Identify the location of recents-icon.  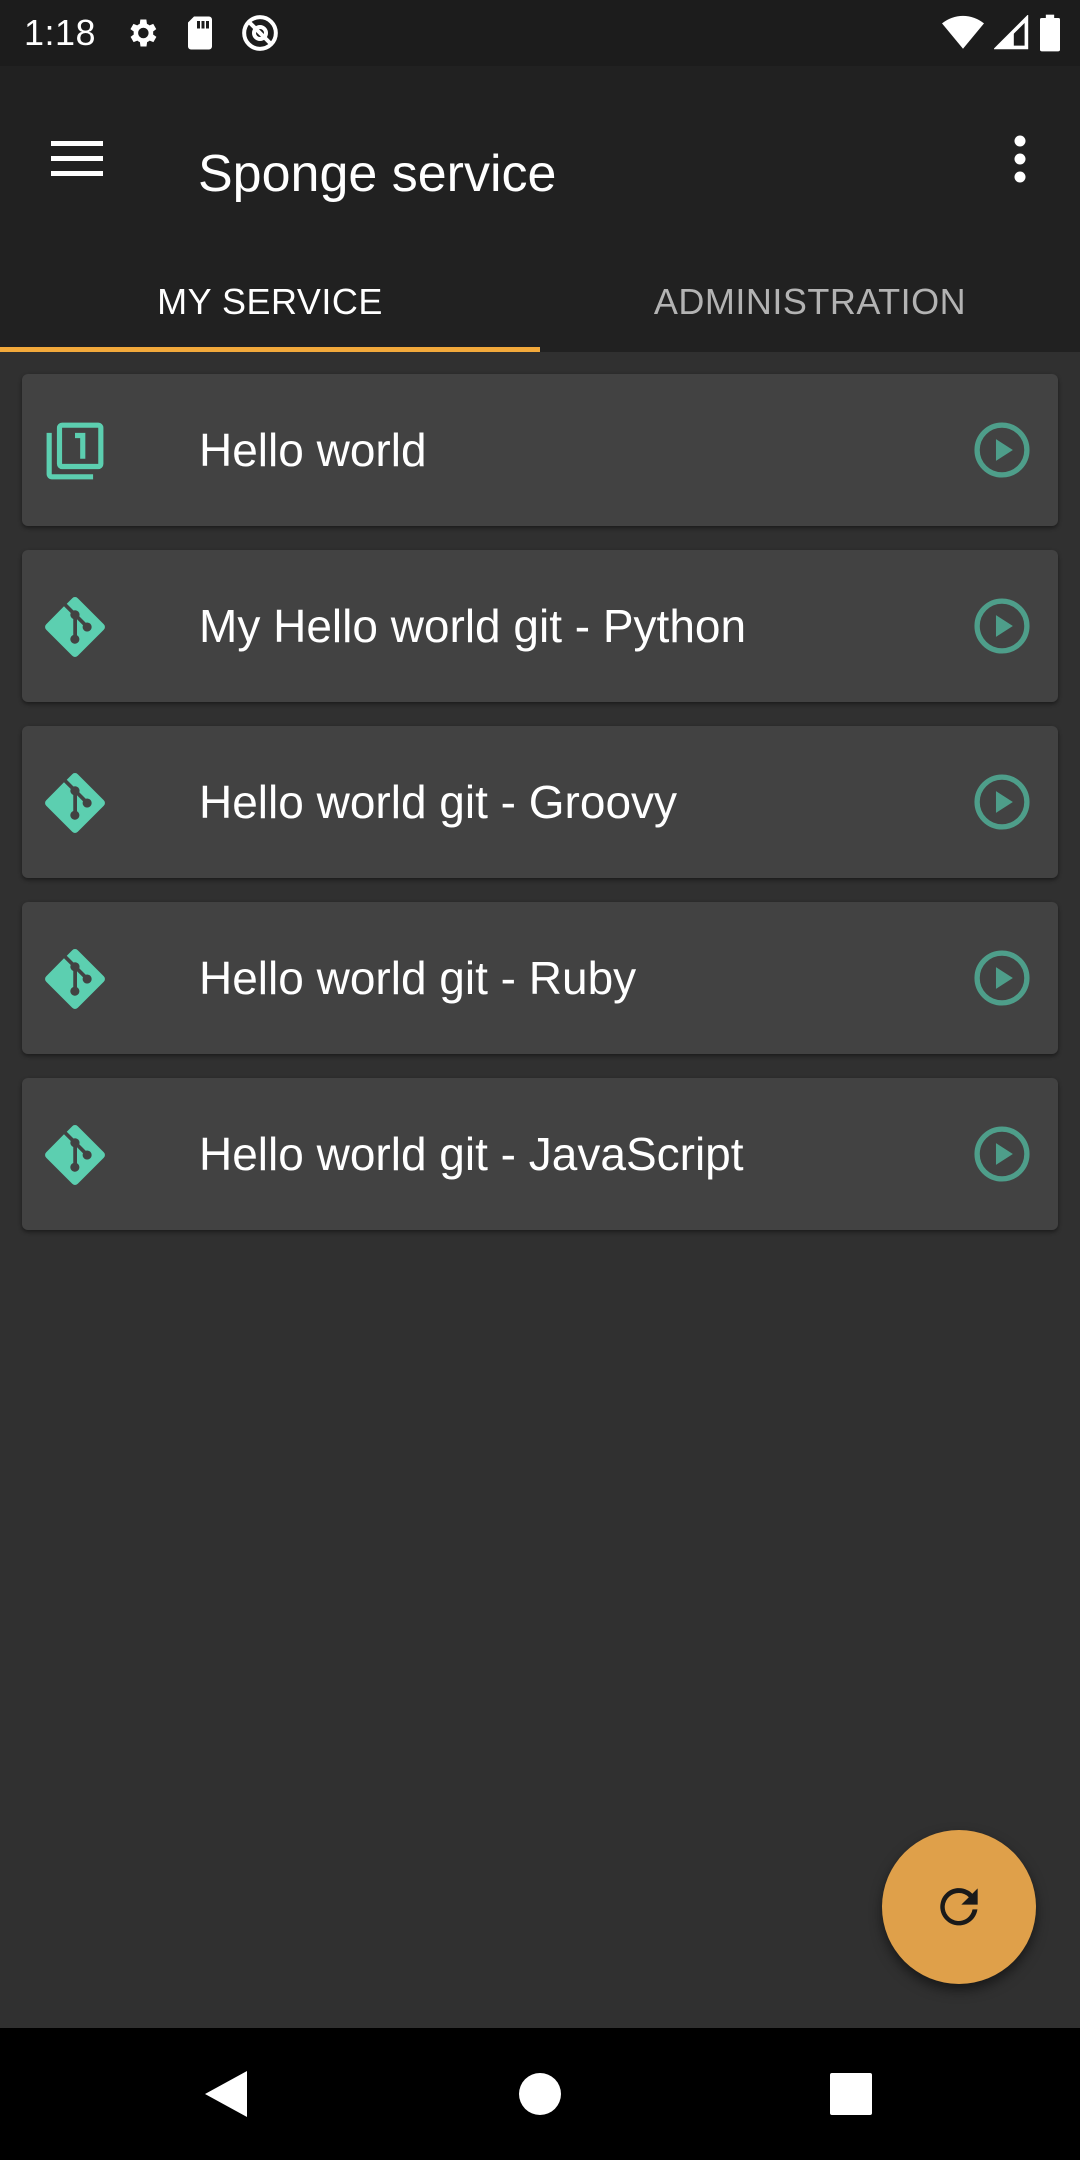
(851, 2094).